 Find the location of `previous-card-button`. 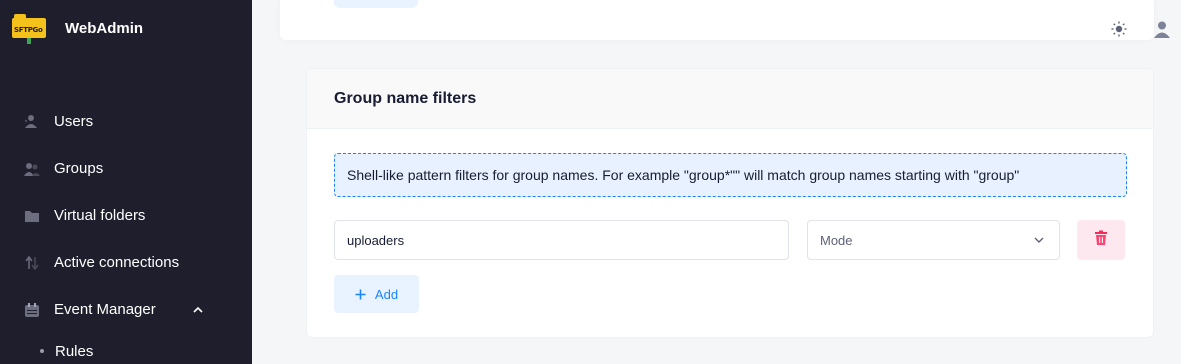

previous-card-button is located at coordinates (376, 4).